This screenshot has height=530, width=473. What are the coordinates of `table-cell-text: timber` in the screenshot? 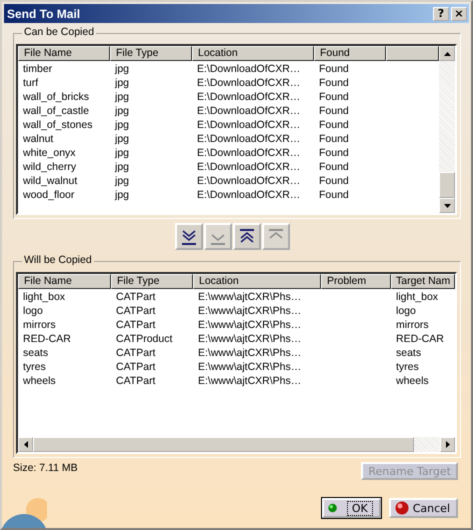 It's located at (38, 69).